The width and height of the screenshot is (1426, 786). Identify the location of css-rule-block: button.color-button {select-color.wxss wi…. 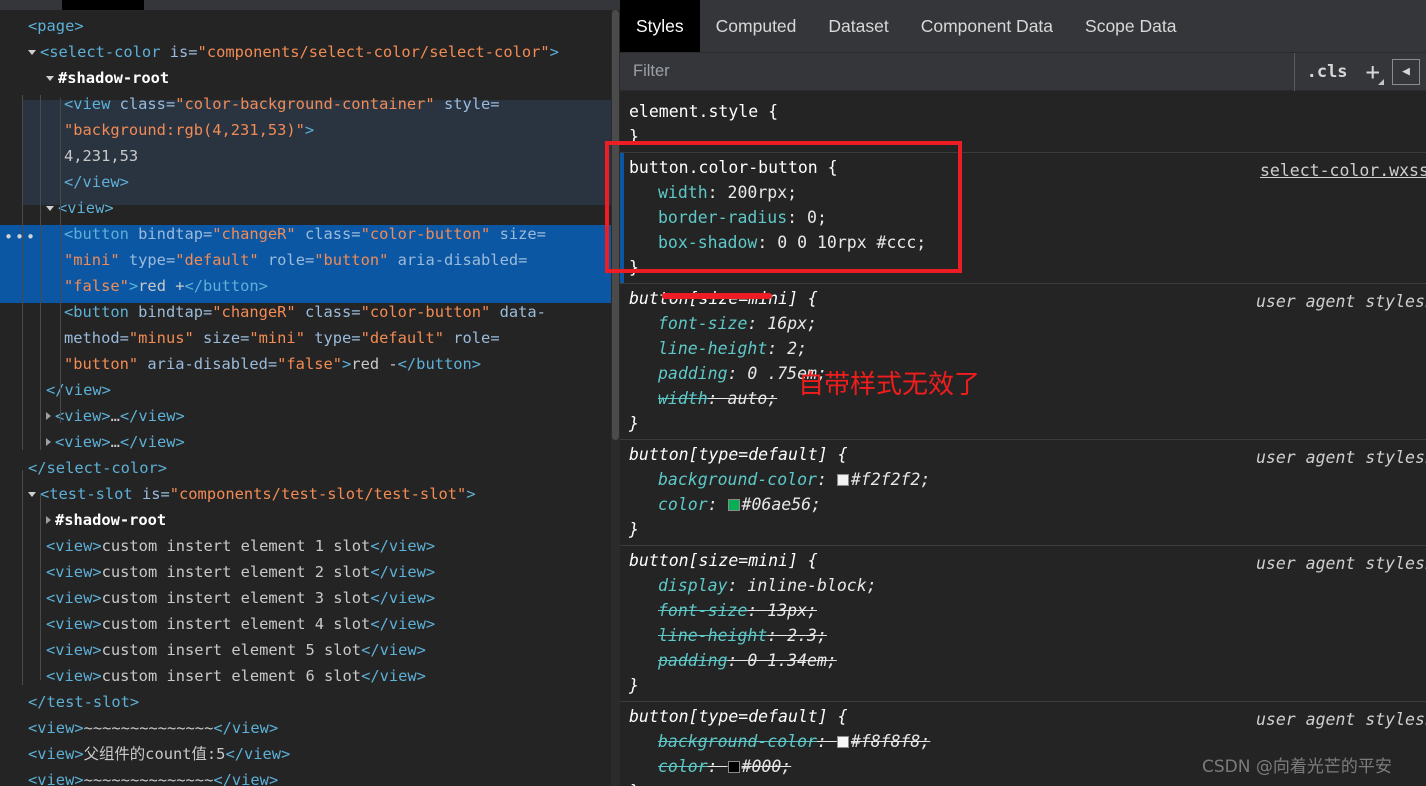
(1023, 218).